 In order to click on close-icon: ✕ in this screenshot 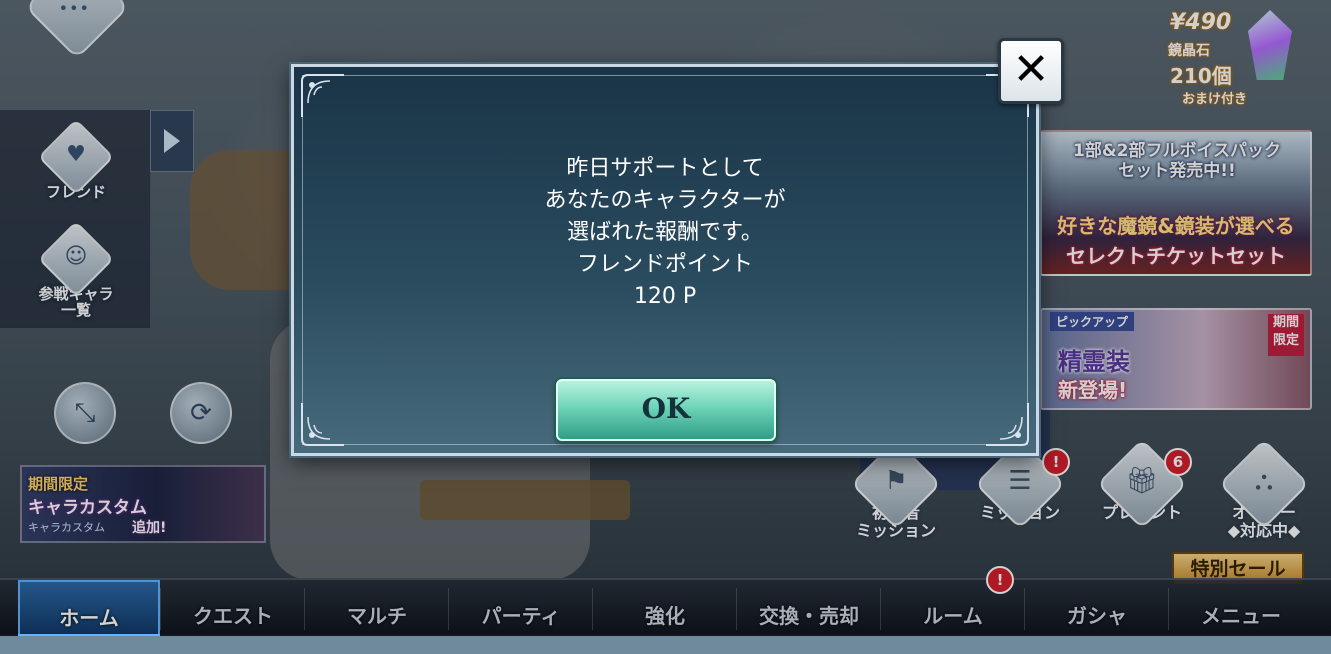, I will do `click(1031, 71)`.